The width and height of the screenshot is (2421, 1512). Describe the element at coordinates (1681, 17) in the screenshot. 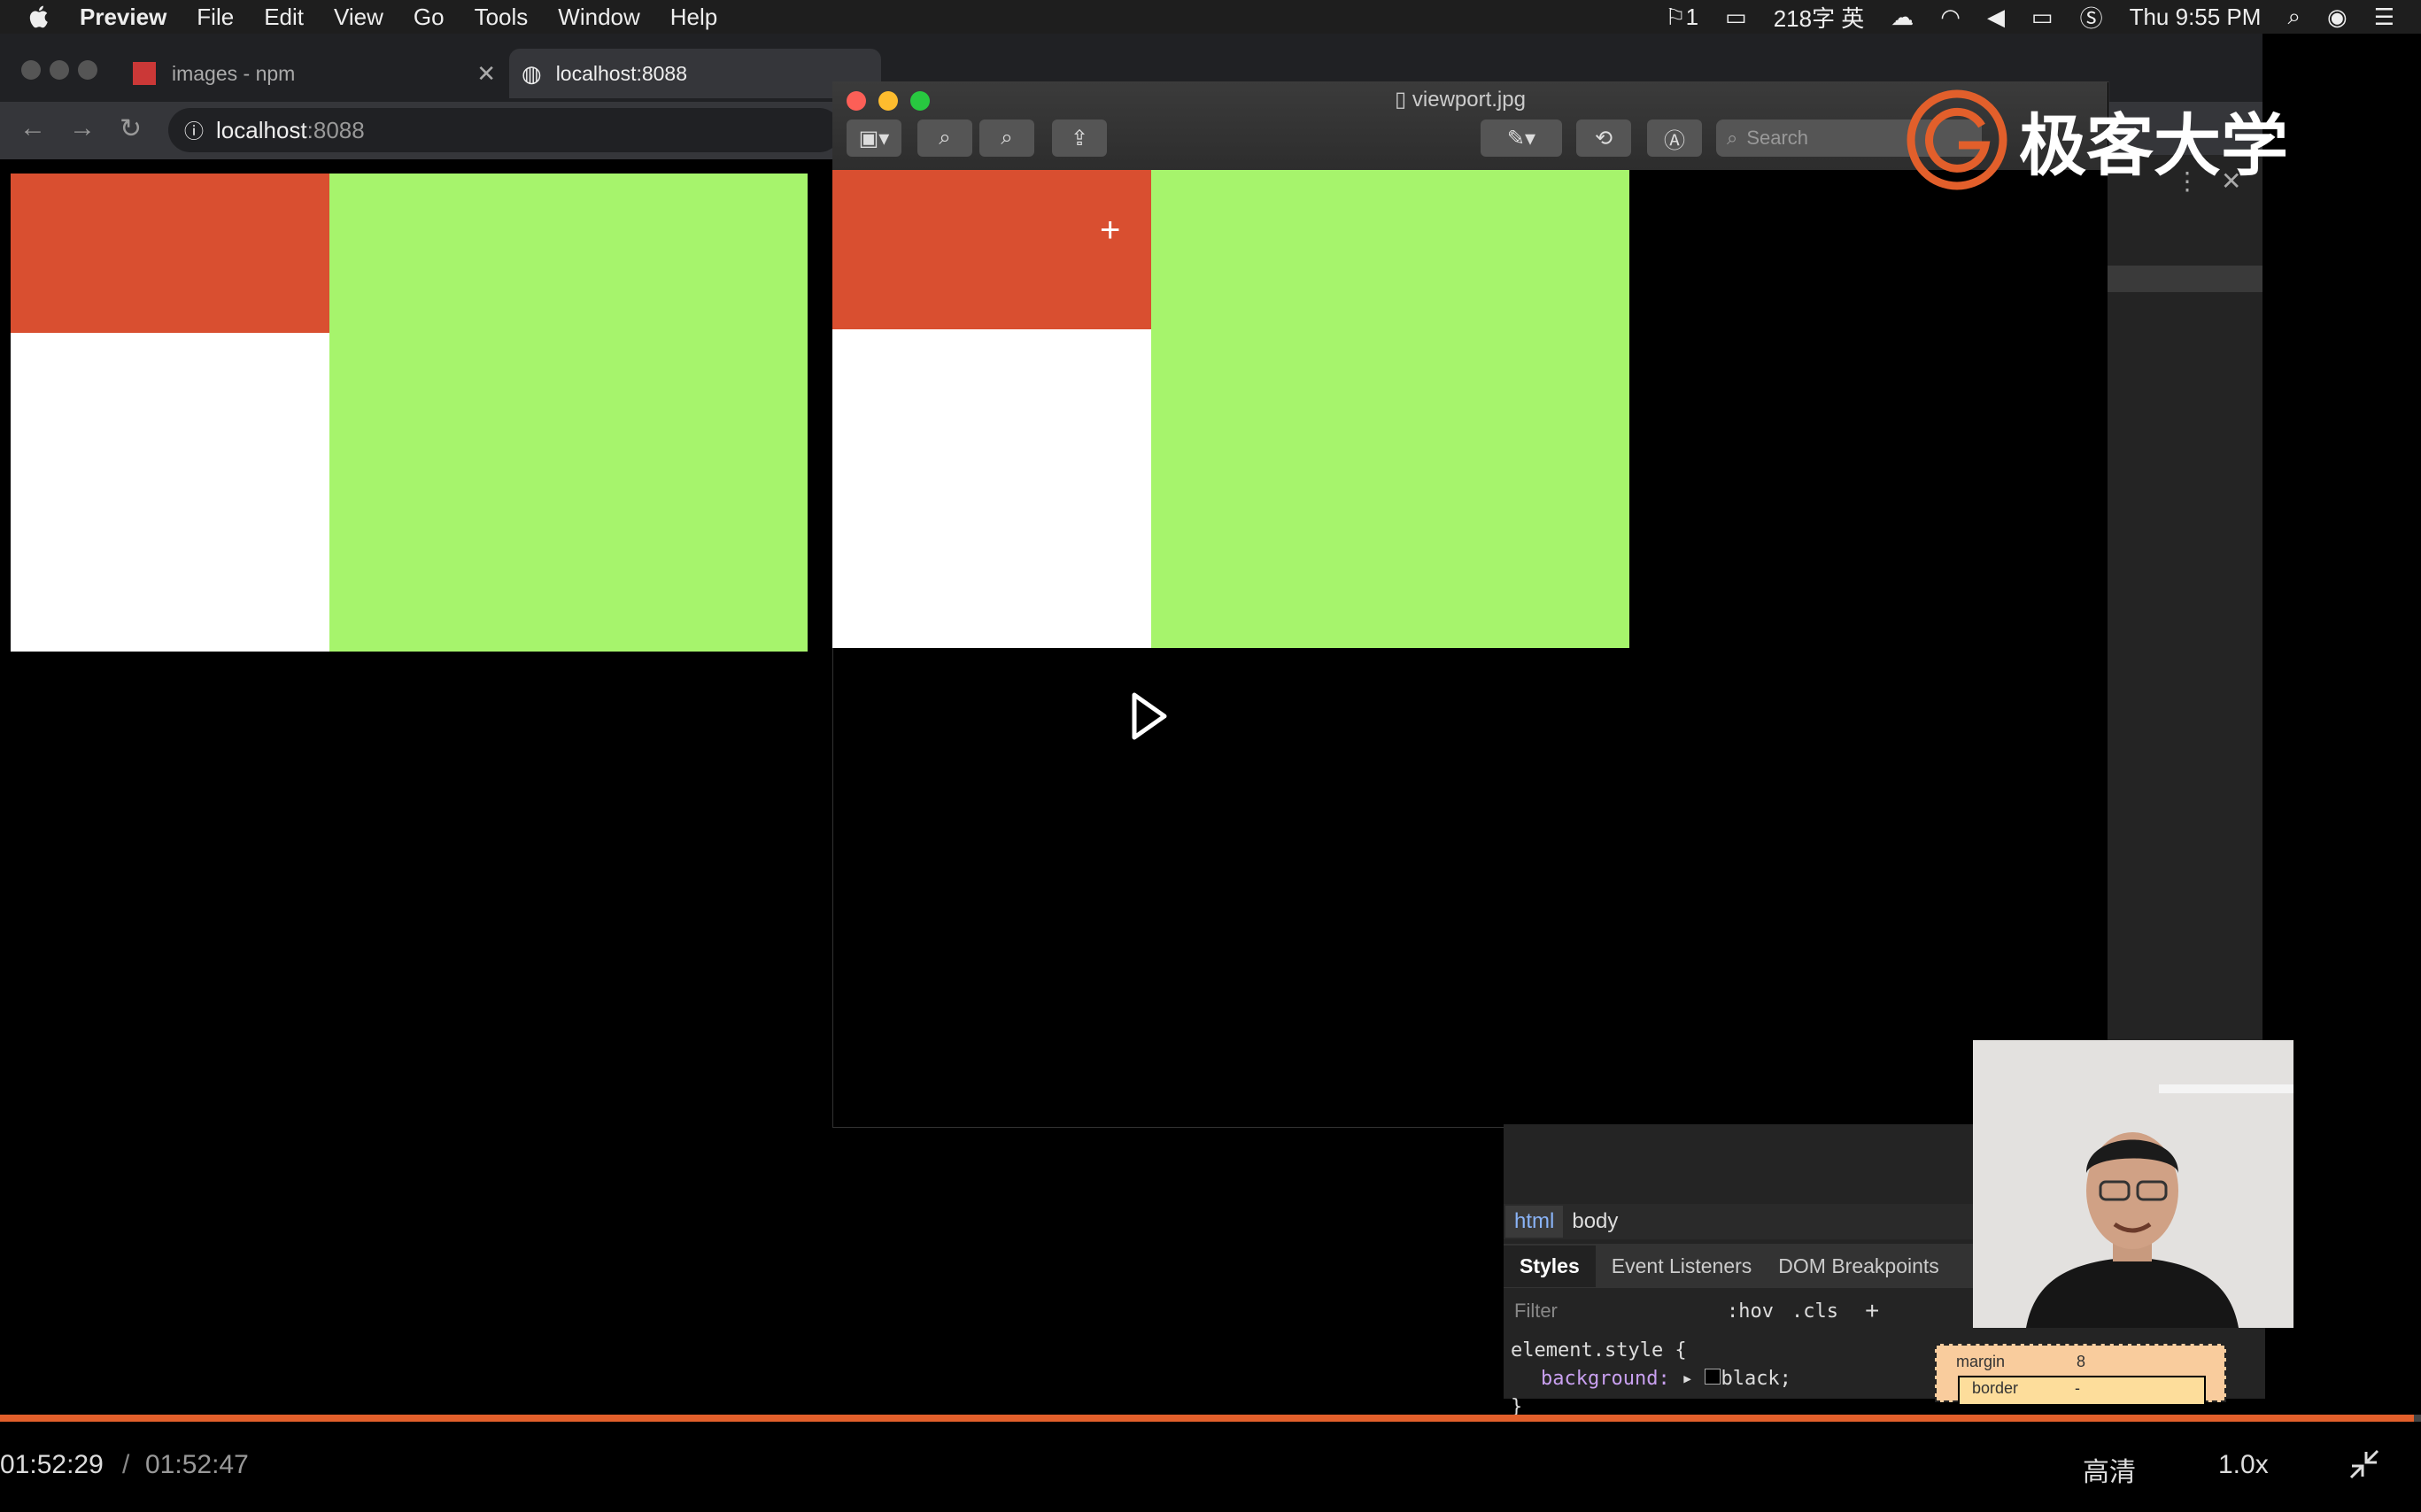

I see `notification-badge: ⚐1` at that location.